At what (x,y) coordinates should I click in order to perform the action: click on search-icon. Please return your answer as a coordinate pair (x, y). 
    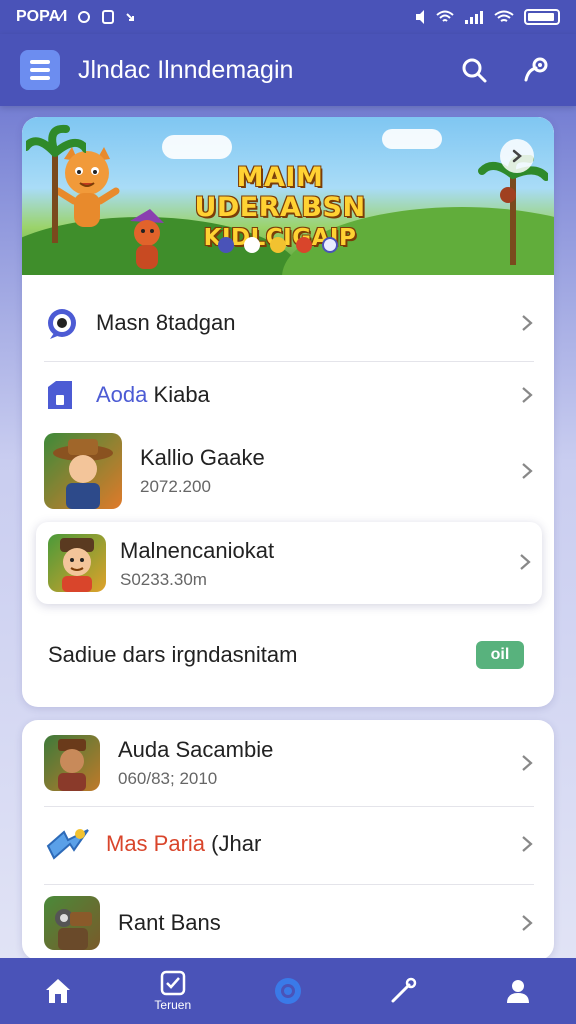
    Looking at the image, I should click on (474, 70).